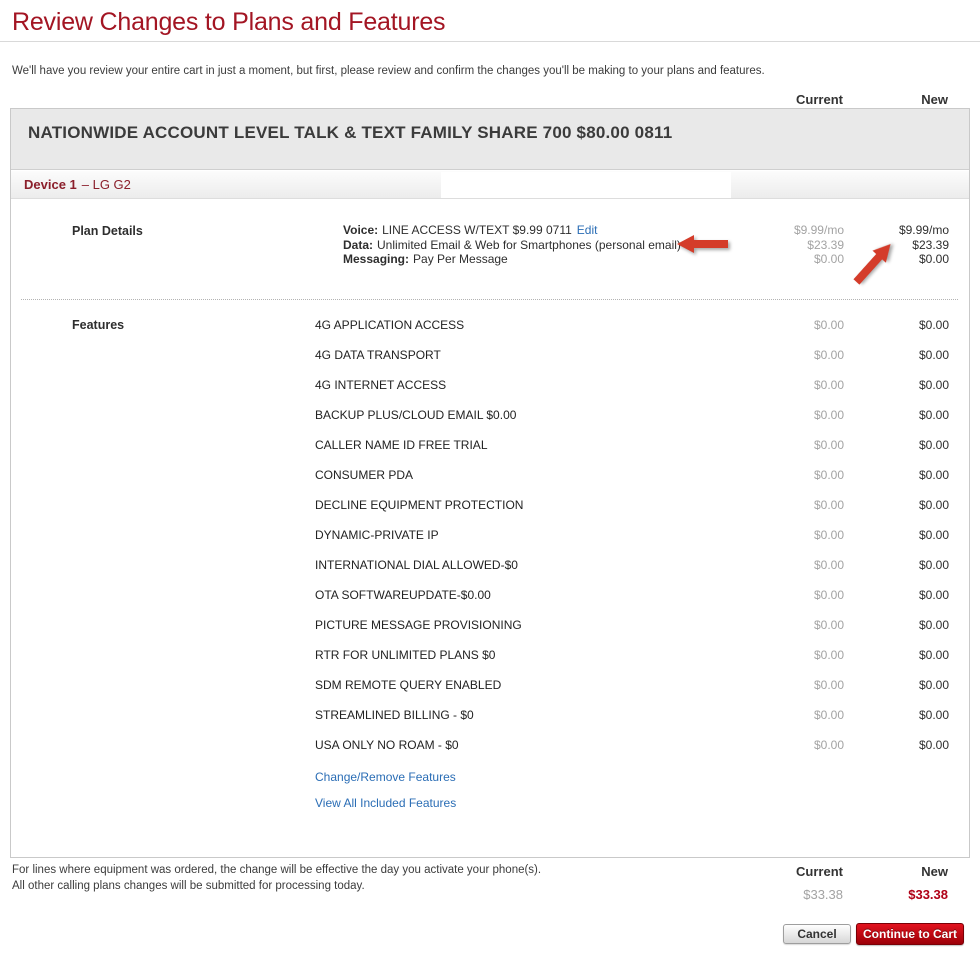 This screenshot has height=959, width=980. I want to click on plan-data-new: $23.39, so click(930, 244).